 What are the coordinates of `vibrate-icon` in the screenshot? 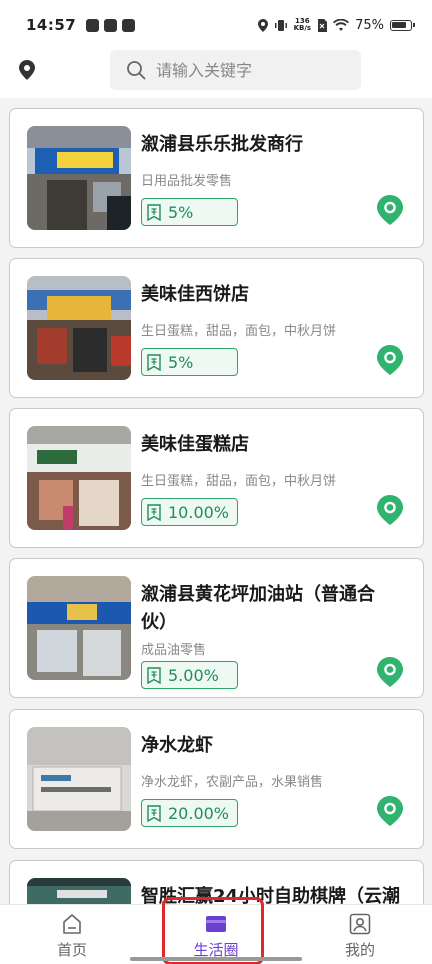 It's located at (280, 25).